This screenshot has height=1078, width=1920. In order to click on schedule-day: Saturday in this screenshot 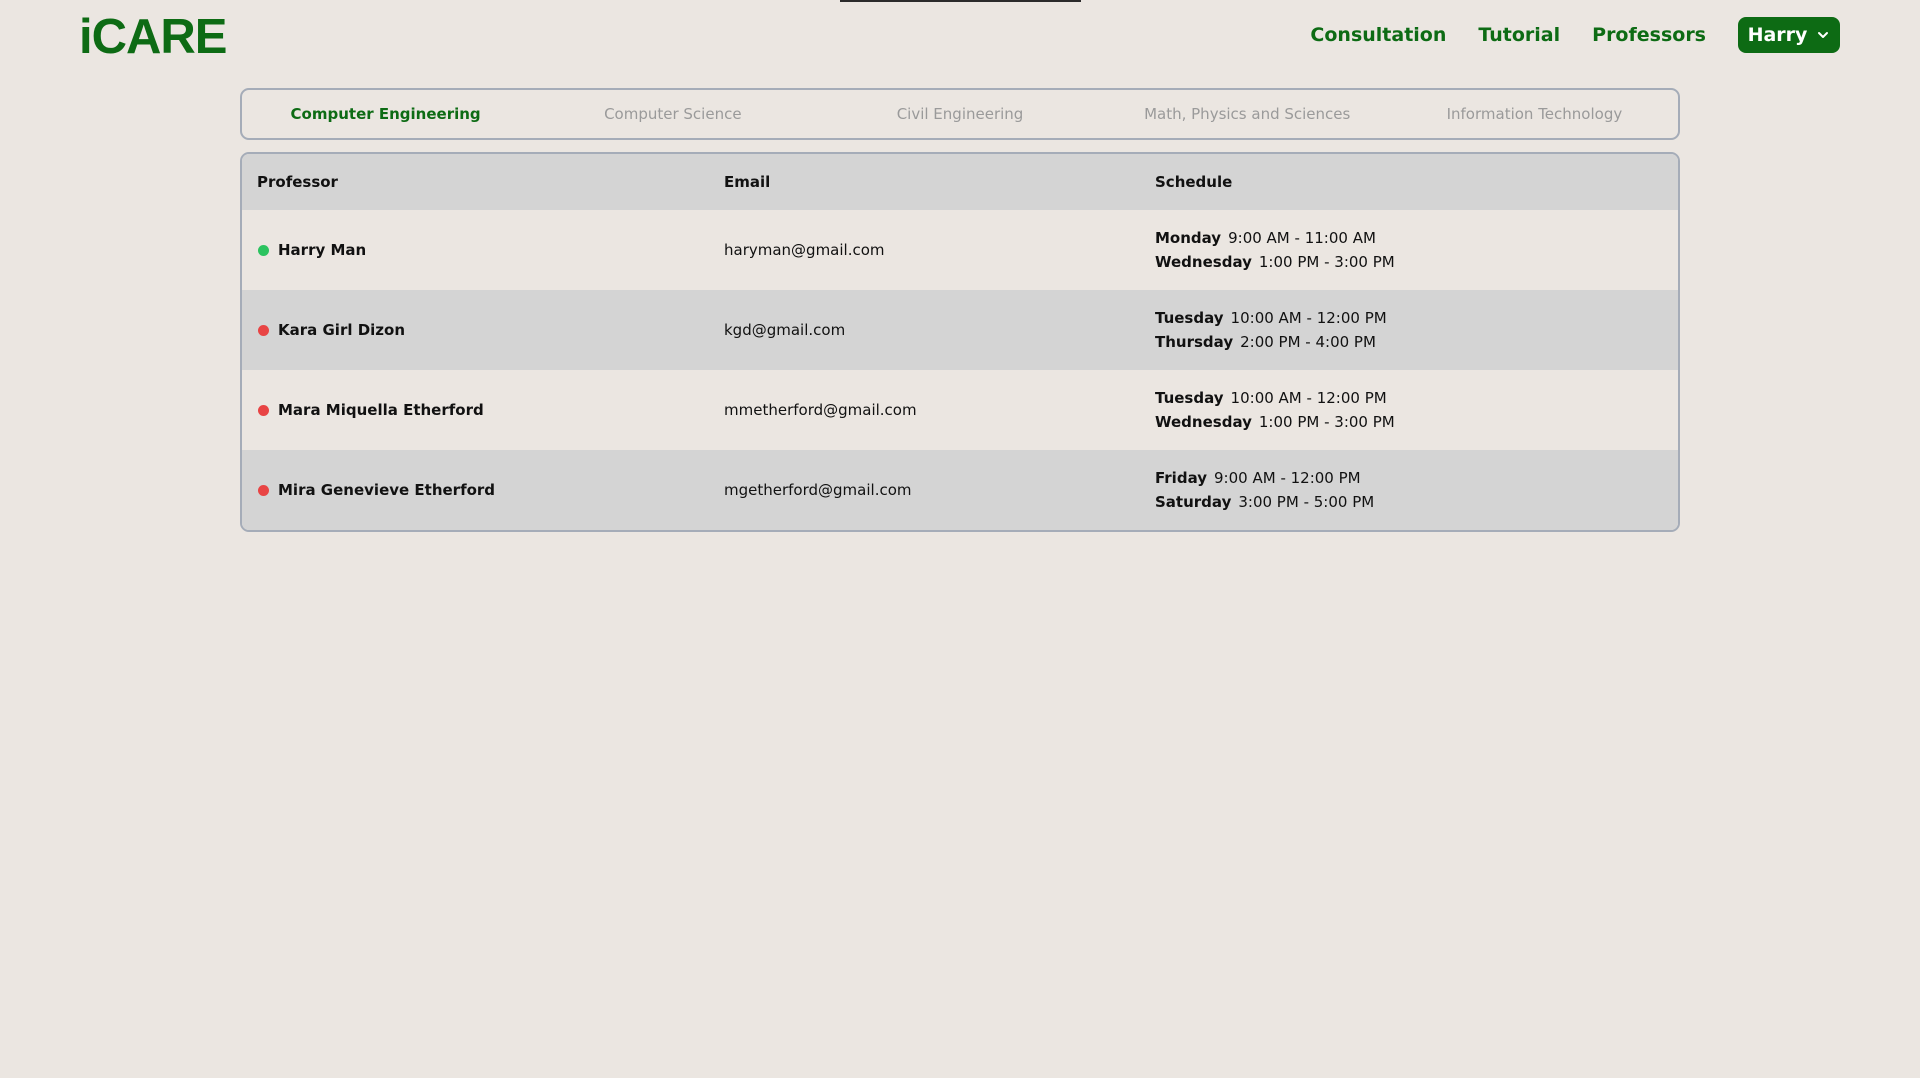, I will do `click(1193, 502)`.